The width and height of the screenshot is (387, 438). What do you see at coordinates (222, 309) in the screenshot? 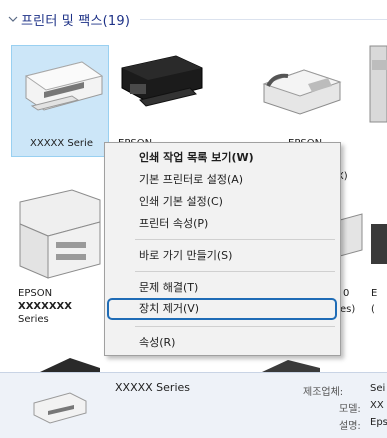
I see `remove-device-highlight` at bounding box center [222, 309].